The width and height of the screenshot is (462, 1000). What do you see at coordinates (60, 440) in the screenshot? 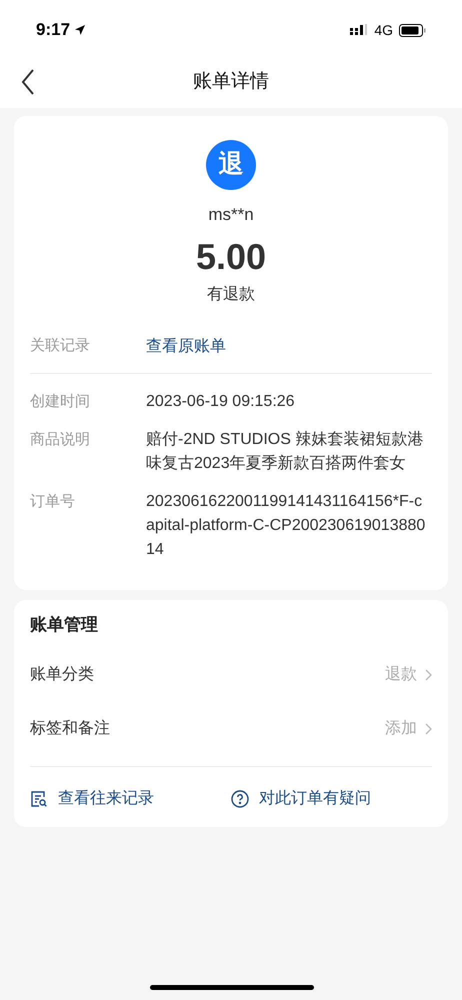
I see `detail-label: 商品说明` at bounding box center [60, 440].